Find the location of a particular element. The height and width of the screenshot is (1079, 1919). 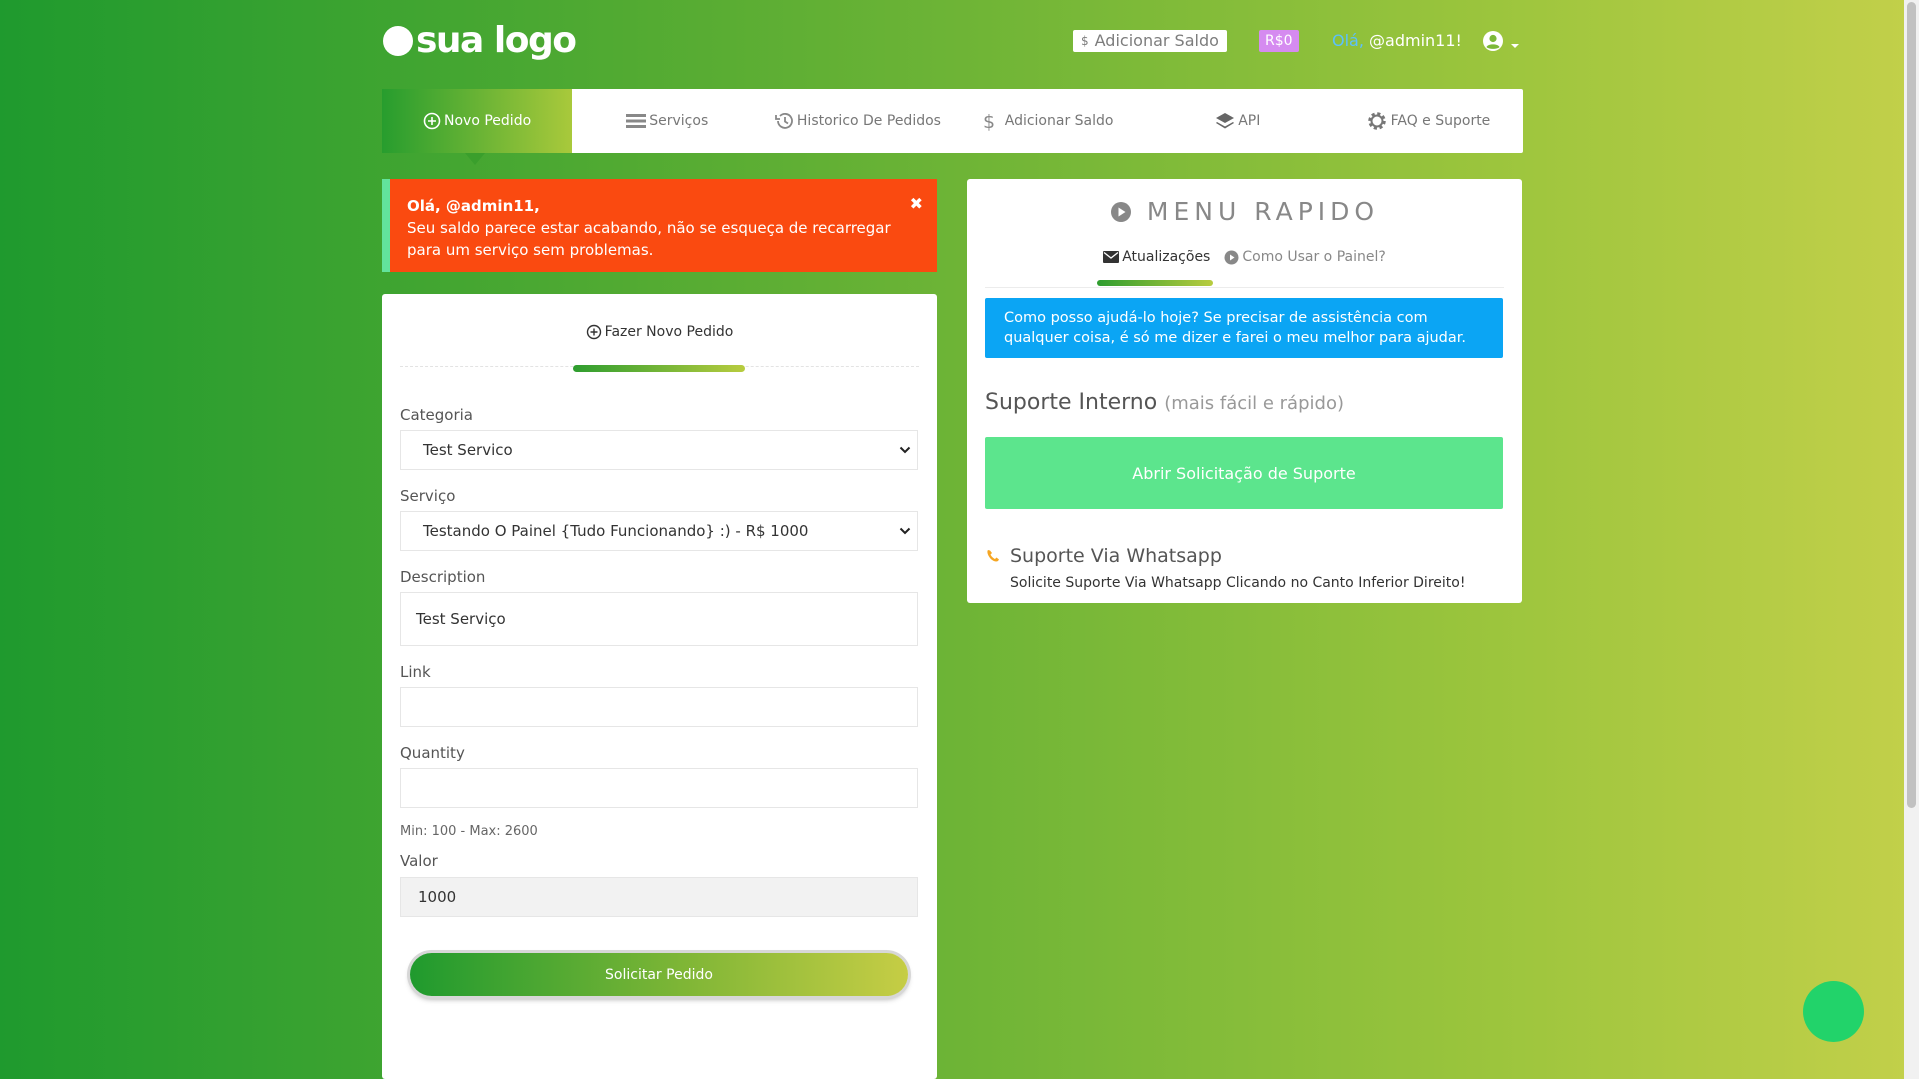

nav-api: API is located at coordinates (1238, 121).